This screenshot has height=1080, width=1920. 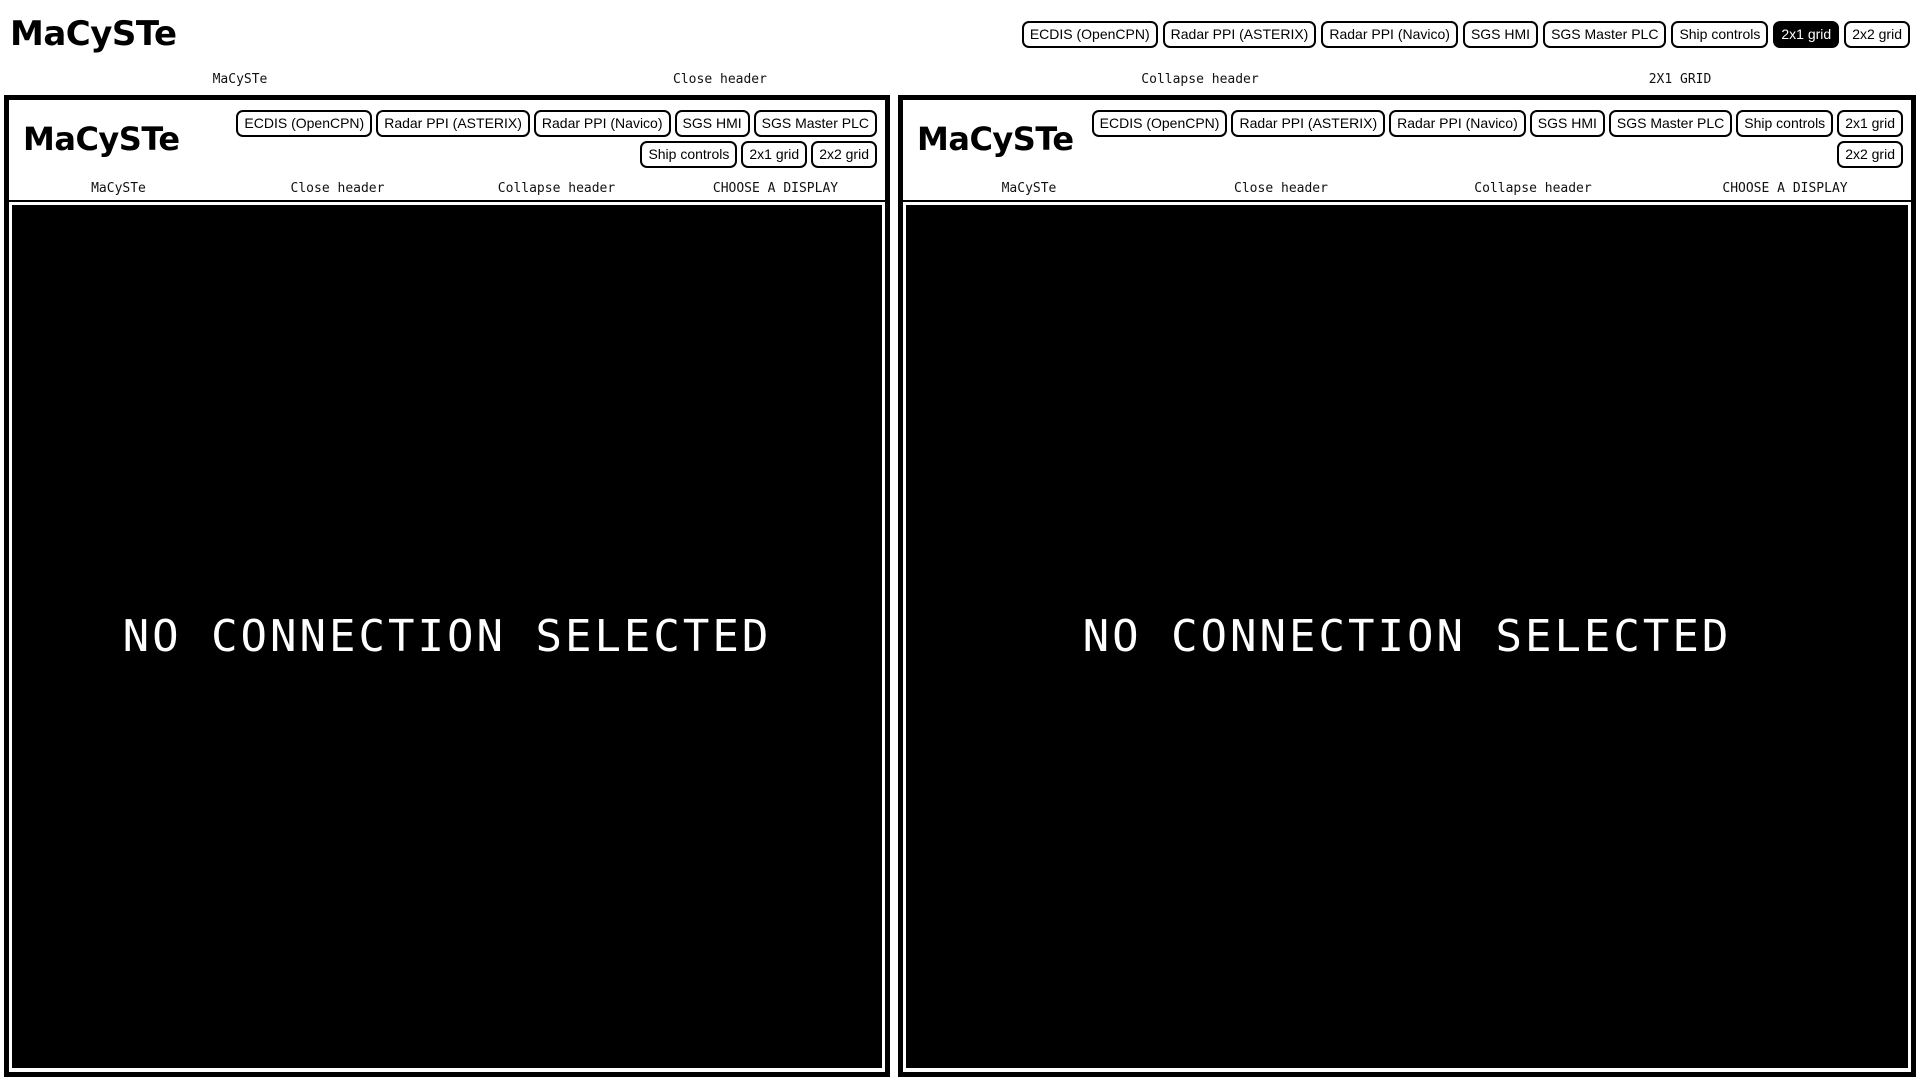 What do you see at coordinates (118, 188) in the screenshot?
I see `panel-1-label-macyste: MaCySTe` at bounding box center [118, 188].